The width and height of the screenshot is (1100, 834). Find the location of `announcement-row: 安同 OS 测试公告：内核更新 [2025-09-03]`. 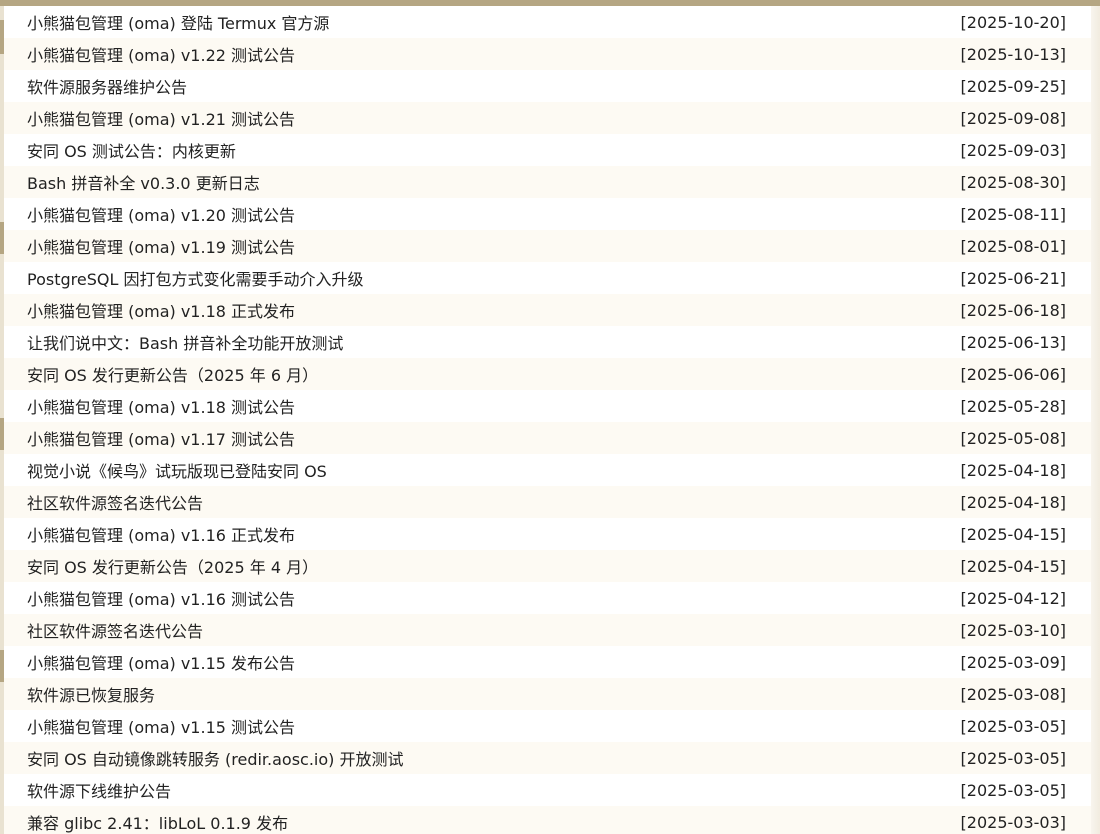

announcement-row: 安同 OS 测试公告：内核更新 [2025-09-03] is located at coordinates (547, 150).